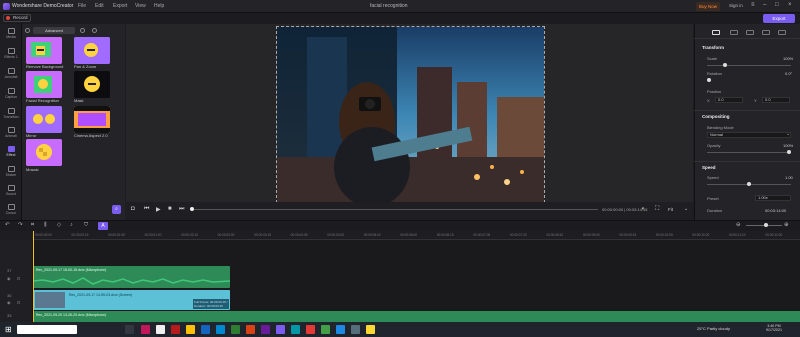 The height and width of the screenshot is (337, 800). What do you see at coordinates (729, 100) in the screenshot?
I see `x-position-field: 0.0` at bounding box center [729, 100].